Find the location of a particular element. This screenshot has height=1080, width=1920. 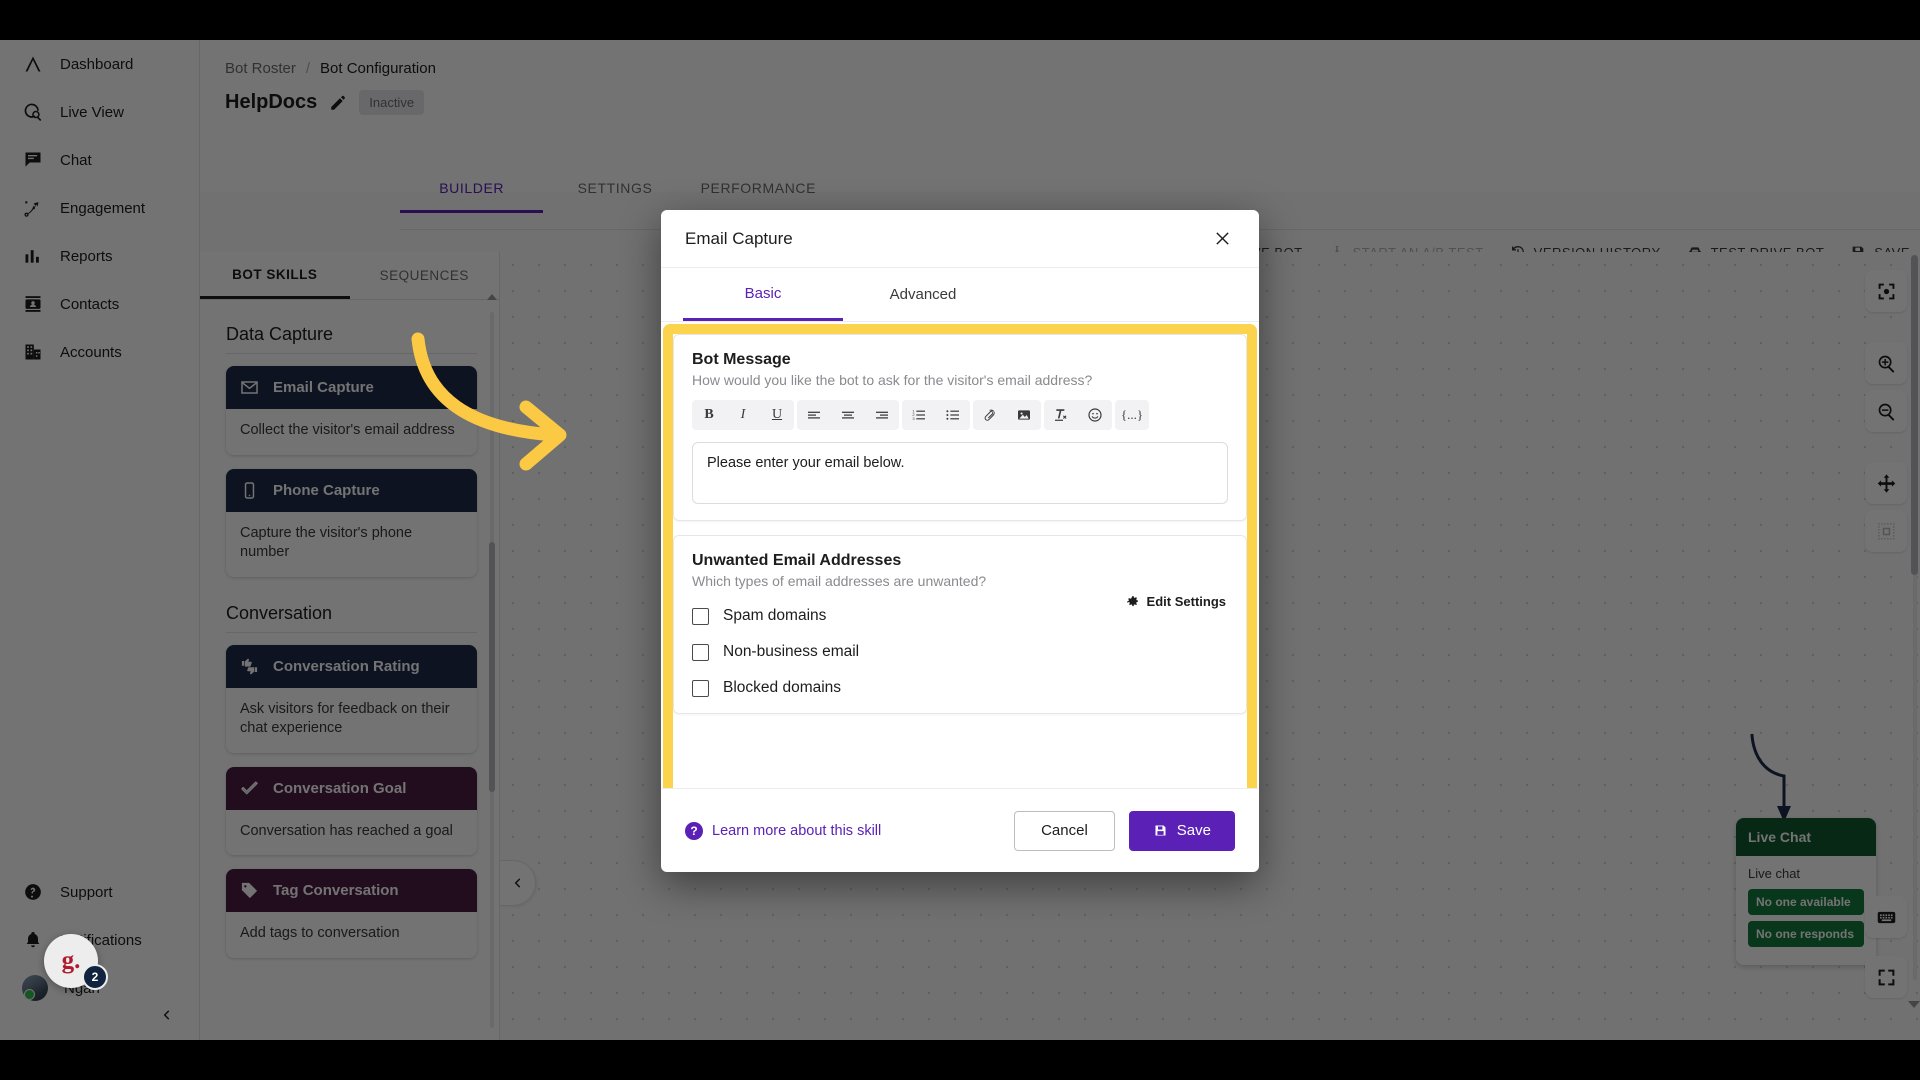

italic-button: I is located at coordinates (743, 415).